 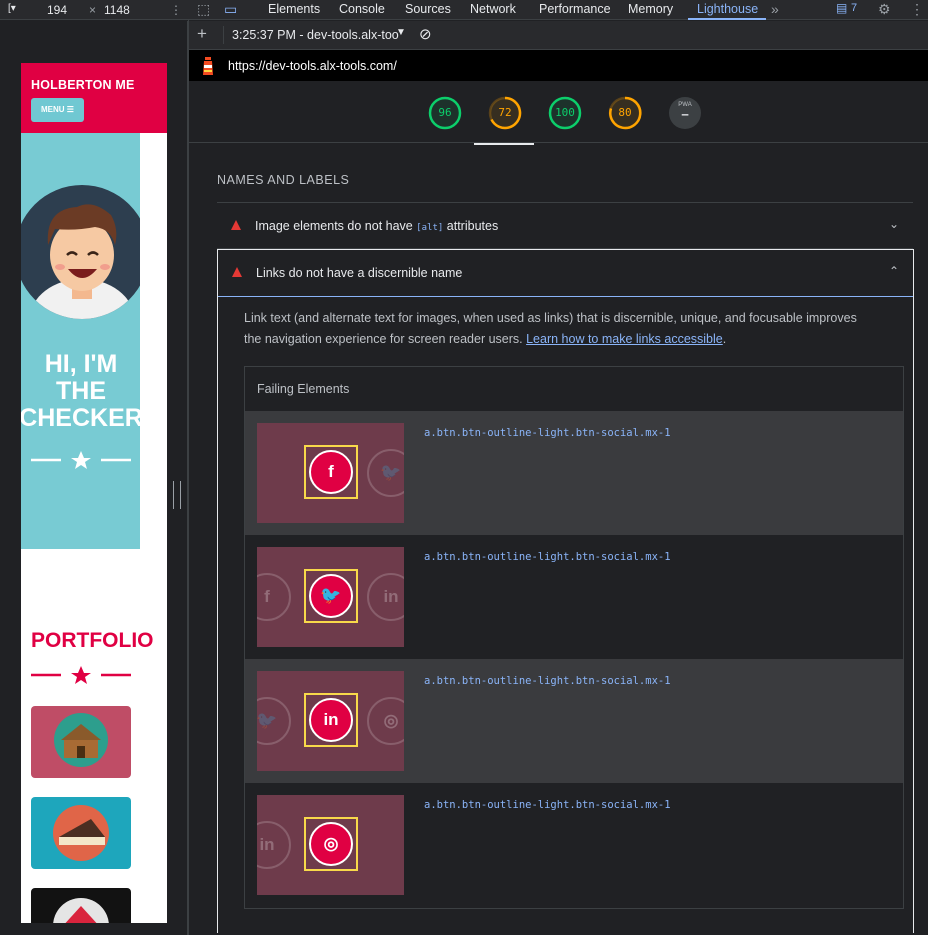 I want to click on score-value: 100, so click(x=565, y=112).